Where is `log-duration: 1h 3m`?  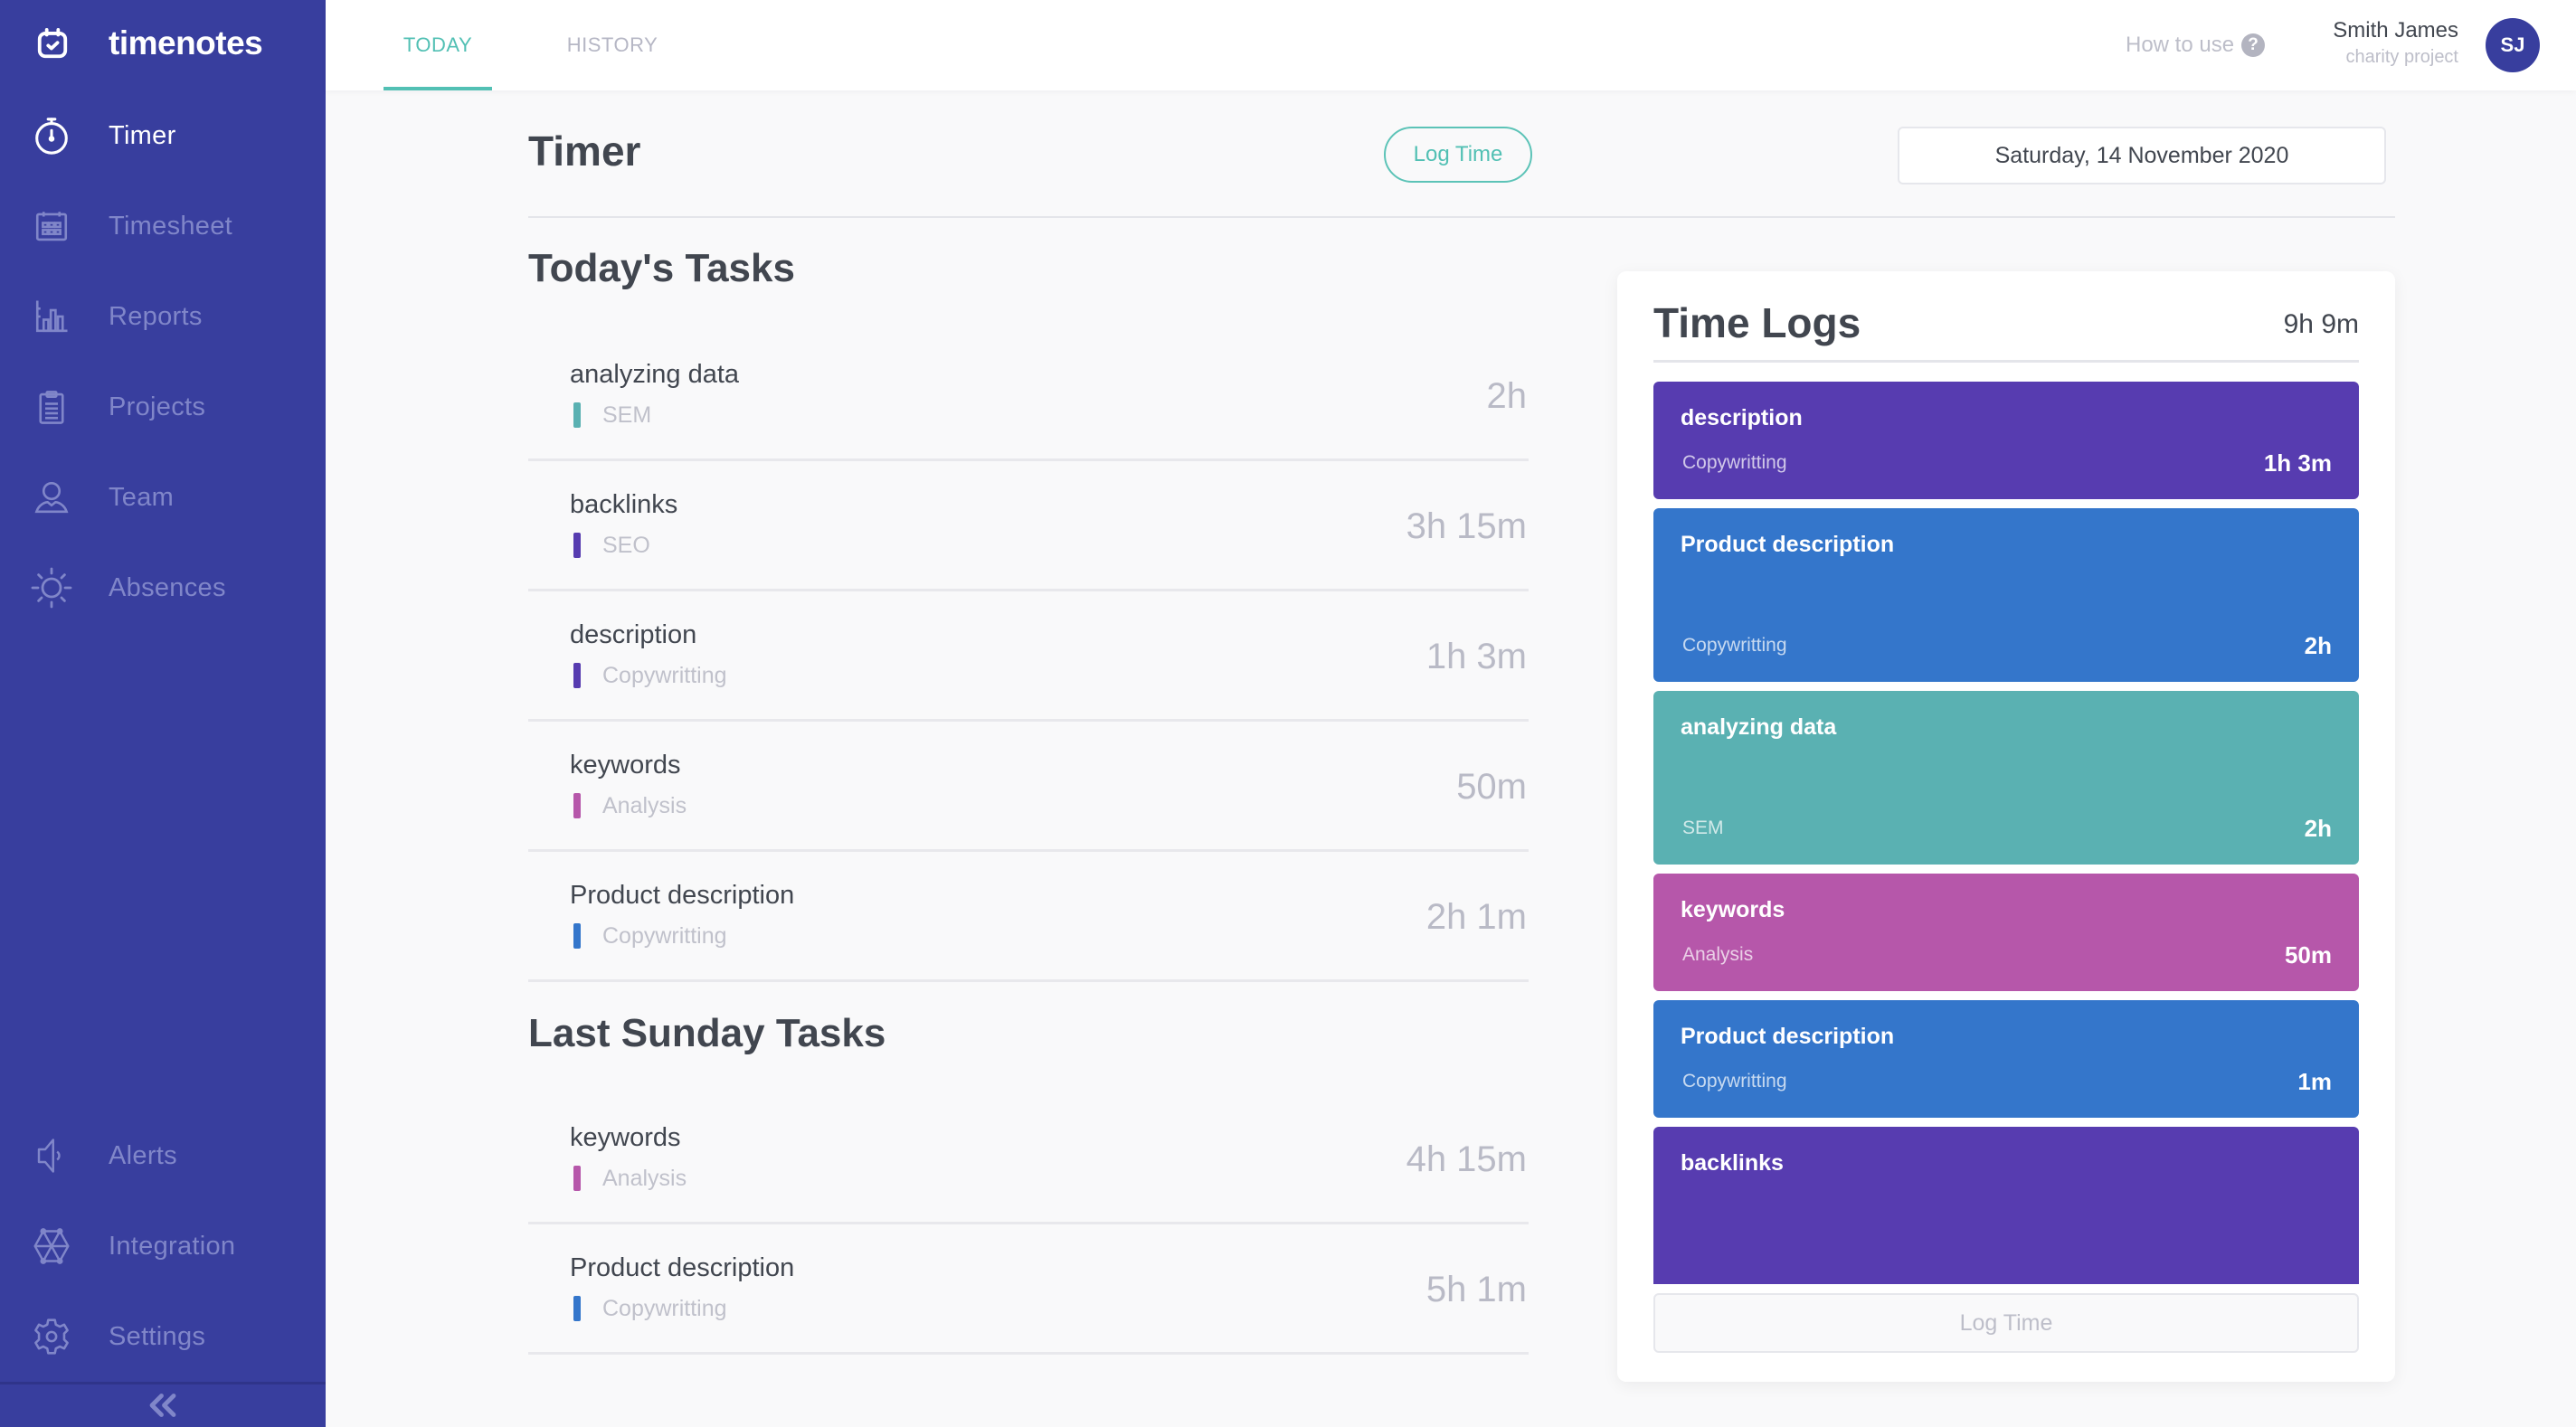 log-duration: 1h 3m is located at coordinates (2297, 463).